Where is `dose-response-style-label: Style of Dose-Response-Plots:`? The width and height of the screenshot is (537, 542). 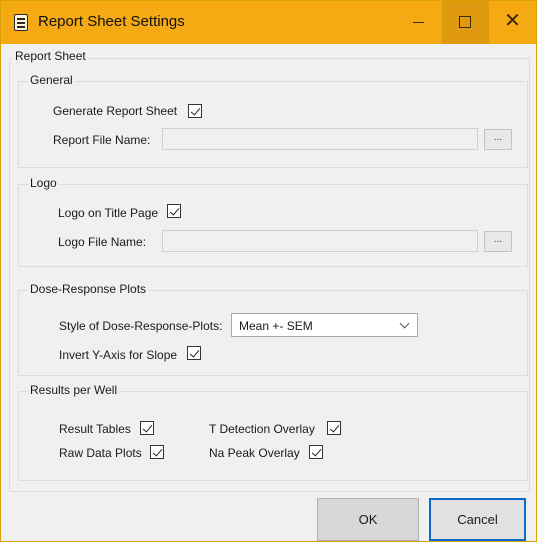
dose-response-style-label: Style of Dose-Response-Plots: is located at coordinates (141, 326).